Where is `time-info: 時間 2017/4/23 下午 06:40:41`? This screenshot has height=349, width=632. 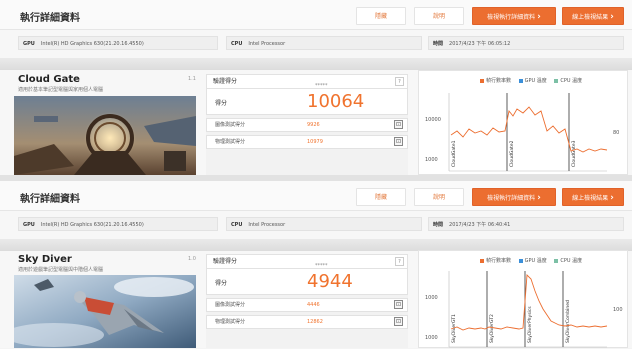 time-info: 時間 2017/4/23 下午 06:40:41 is located at coordinates (526, 224).